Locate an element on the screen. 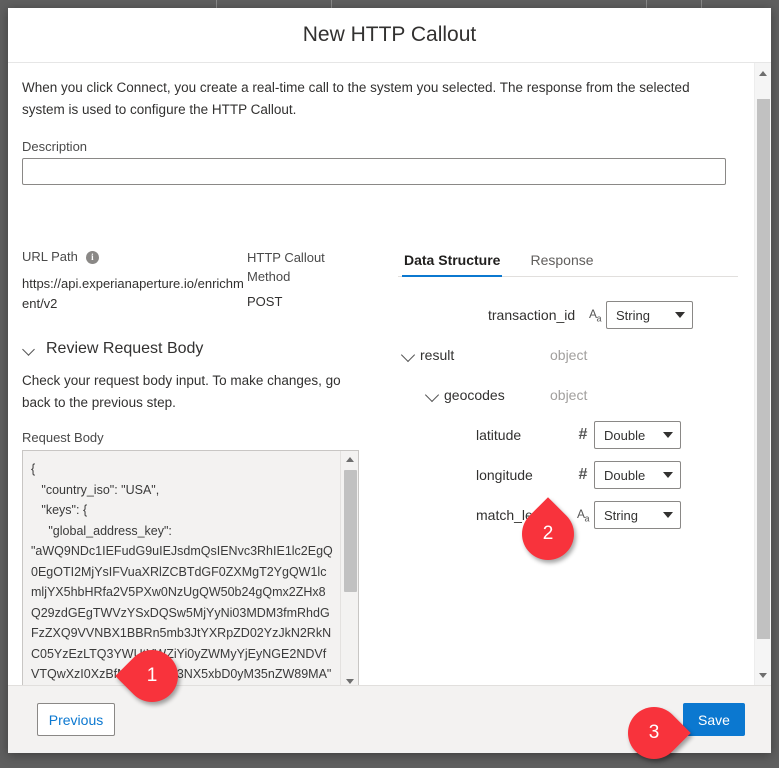 The image size is (779, 770). http-method-label: HTTP Callout Method is located at coordinates (287, 267).